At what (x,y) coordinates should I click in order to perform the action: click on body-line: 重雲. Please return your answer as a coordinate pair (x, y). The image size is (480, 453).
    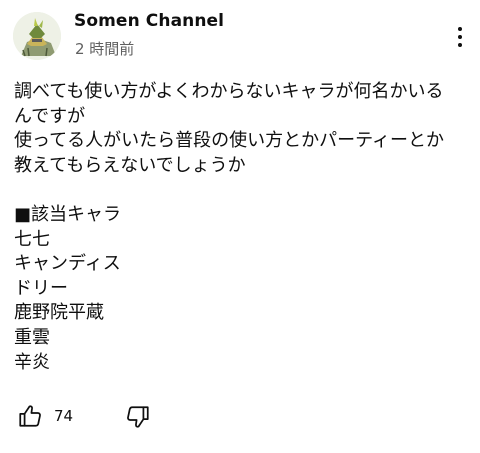
    Looking at the image, I should click on (32, 337).